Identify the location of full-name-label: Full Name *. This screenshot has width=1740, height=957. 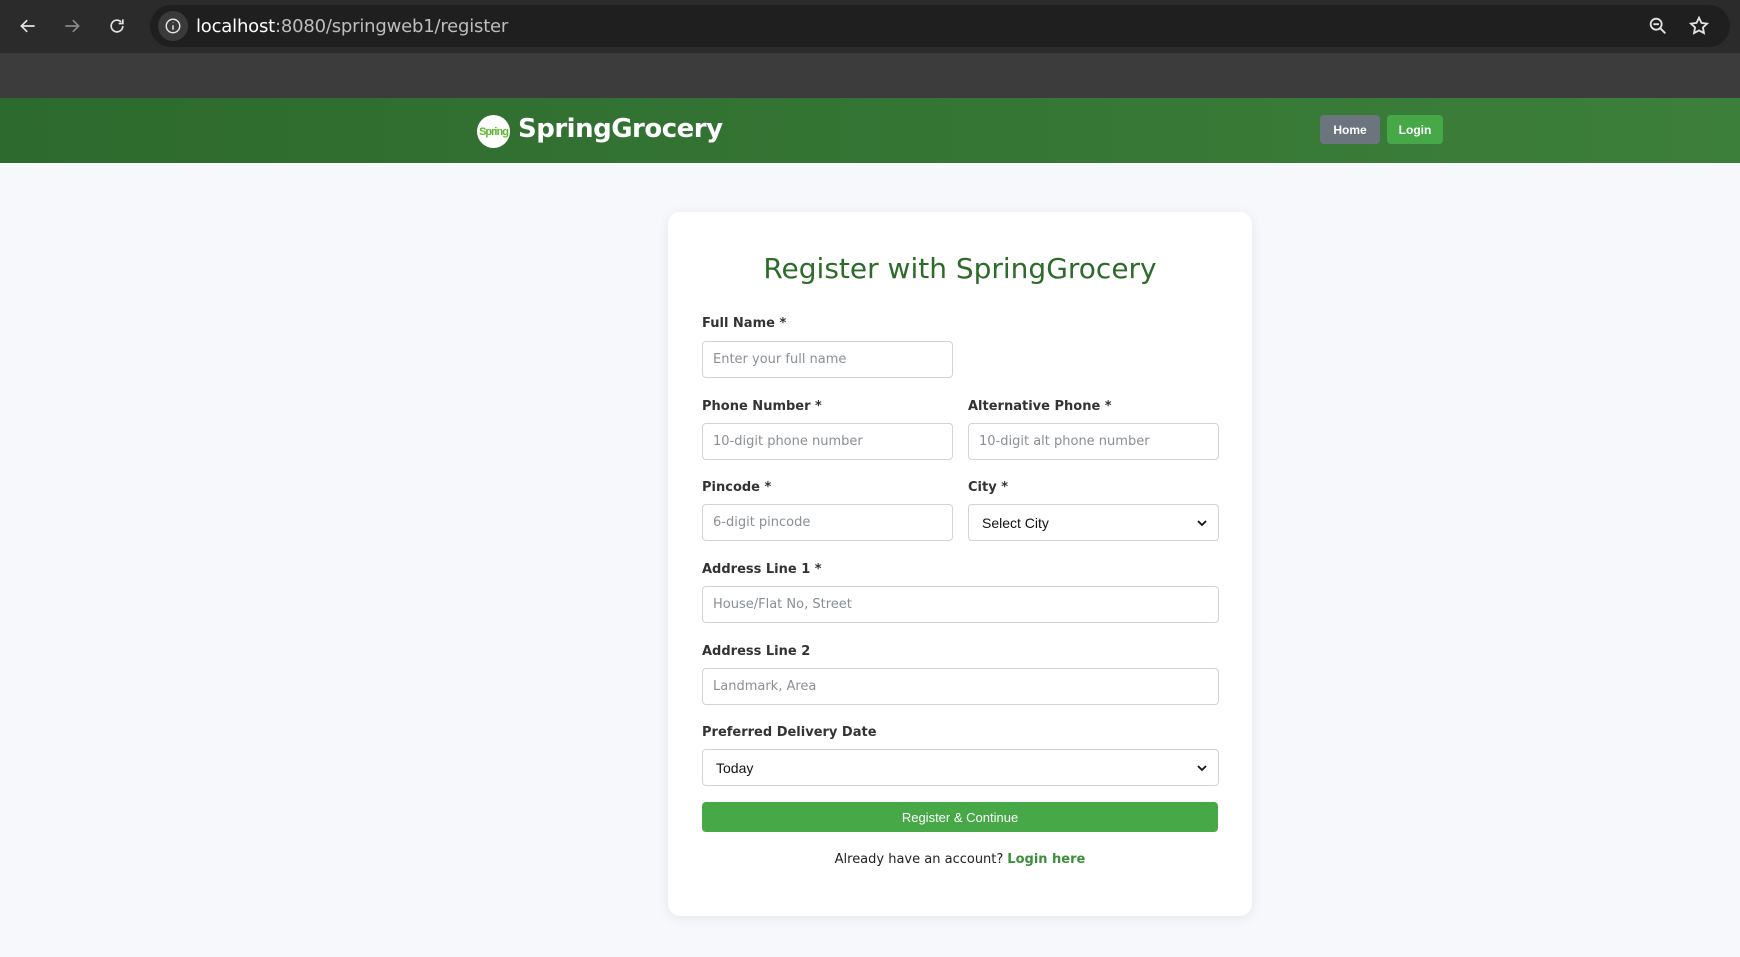
(744, 323).